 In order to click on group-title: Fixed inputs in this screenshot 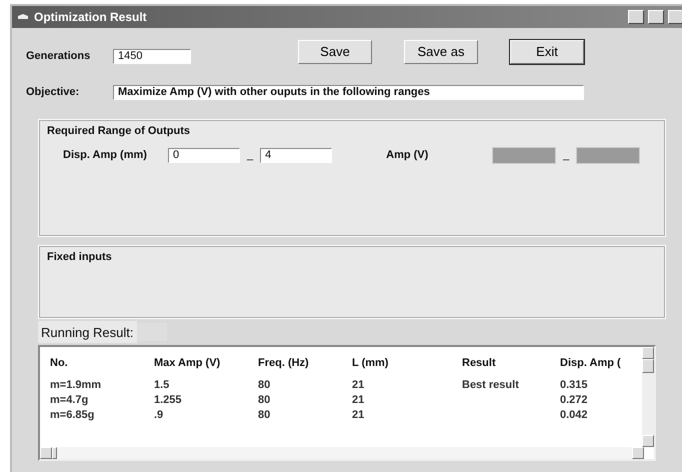, I will do `click(80, 257)`.